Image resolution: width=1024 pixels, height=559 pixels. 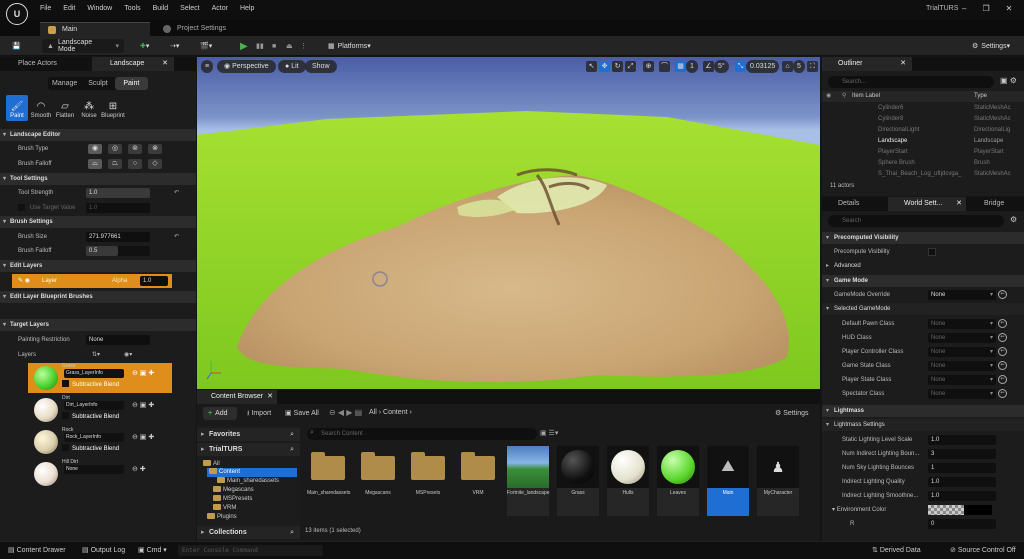 What do you see at coordinates (118, 237) in the screenshot?
I see `brush-size-input: 271.977661` at bounding box center [118, 237].